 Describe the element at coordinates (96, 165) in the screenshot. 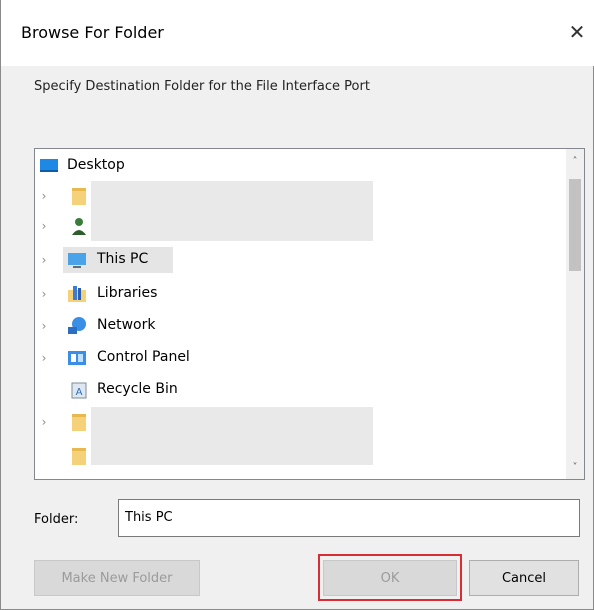

I see `tree-item-label: Desktop` at that location.